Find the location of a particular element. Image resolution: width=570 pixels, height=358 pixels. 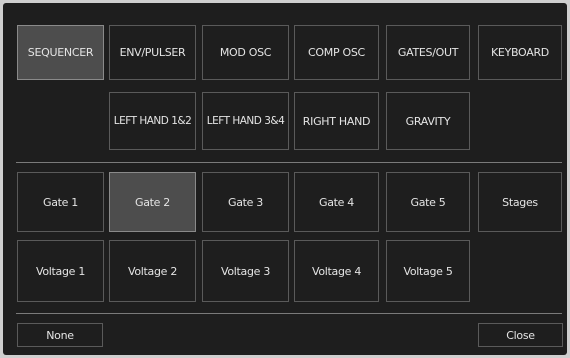

none-button: None is located at coordinates (60, 335).